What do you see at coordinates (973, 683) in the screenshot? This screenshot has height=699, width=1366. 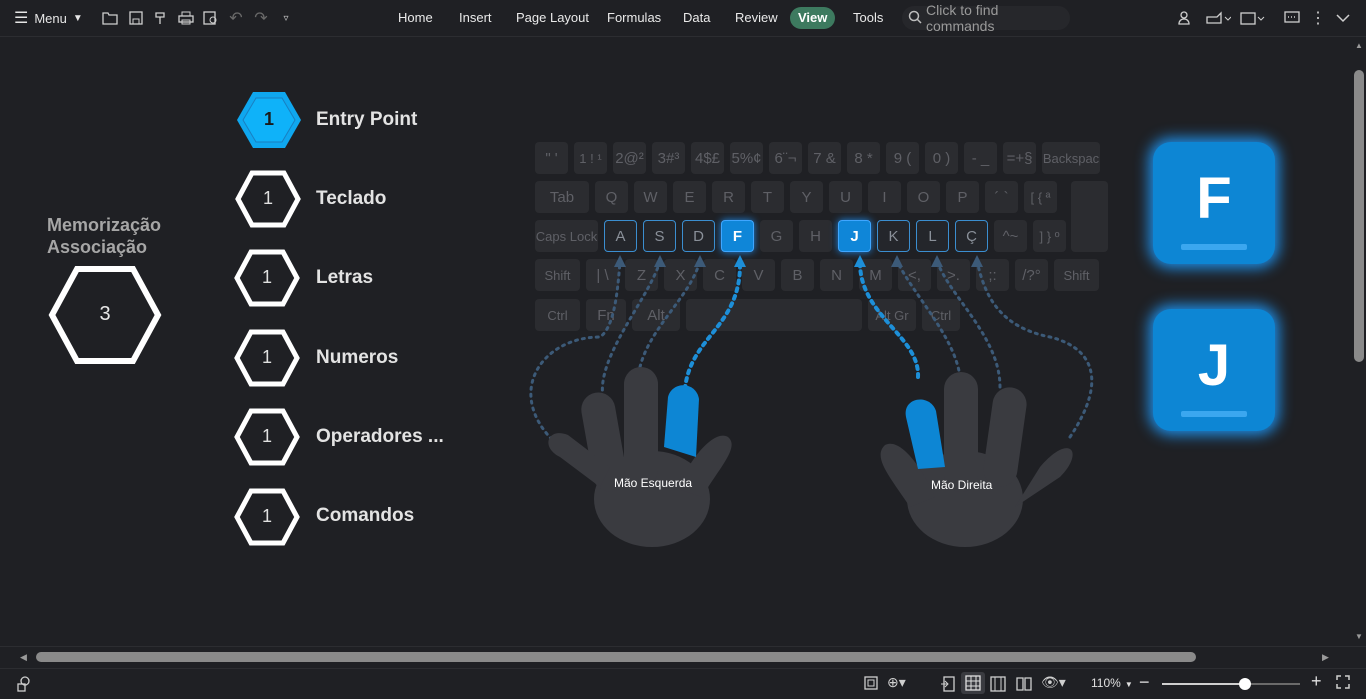 I see `normal-view-icon` at bounding box center [973, 683].